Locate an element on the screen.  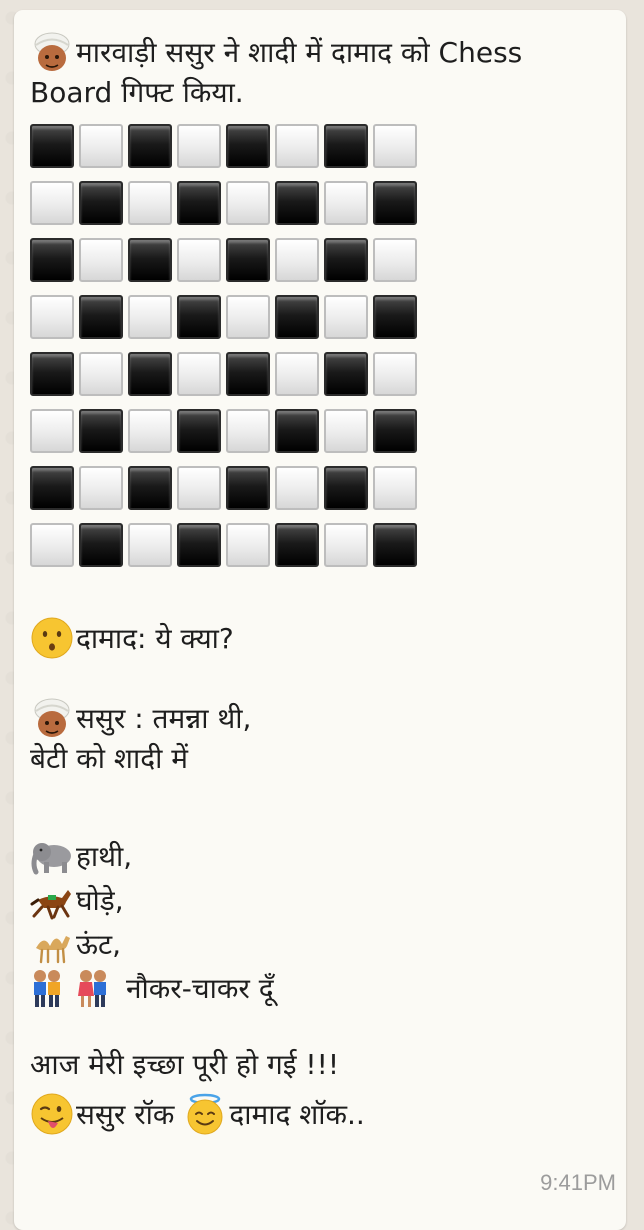
final-line: आज मेरी इच्छा पूरी हो गई !!! is located at coordinates (185, 1064).